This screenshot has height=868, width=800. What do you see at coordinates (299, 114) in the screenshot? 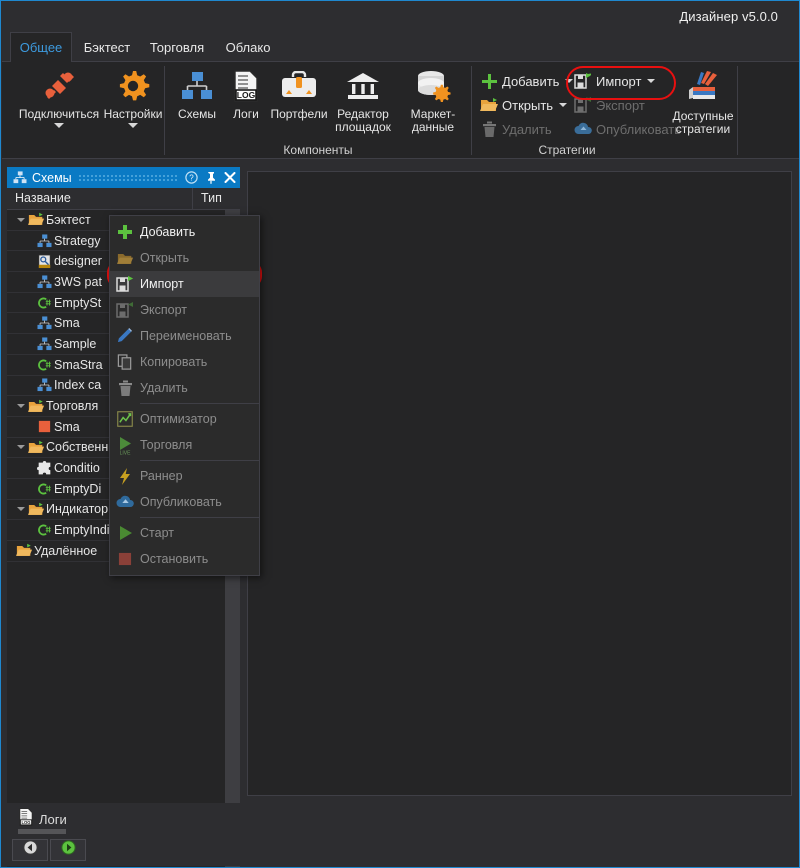
I see `portfolios-label: Портфели` at bounding box center [299, 114].